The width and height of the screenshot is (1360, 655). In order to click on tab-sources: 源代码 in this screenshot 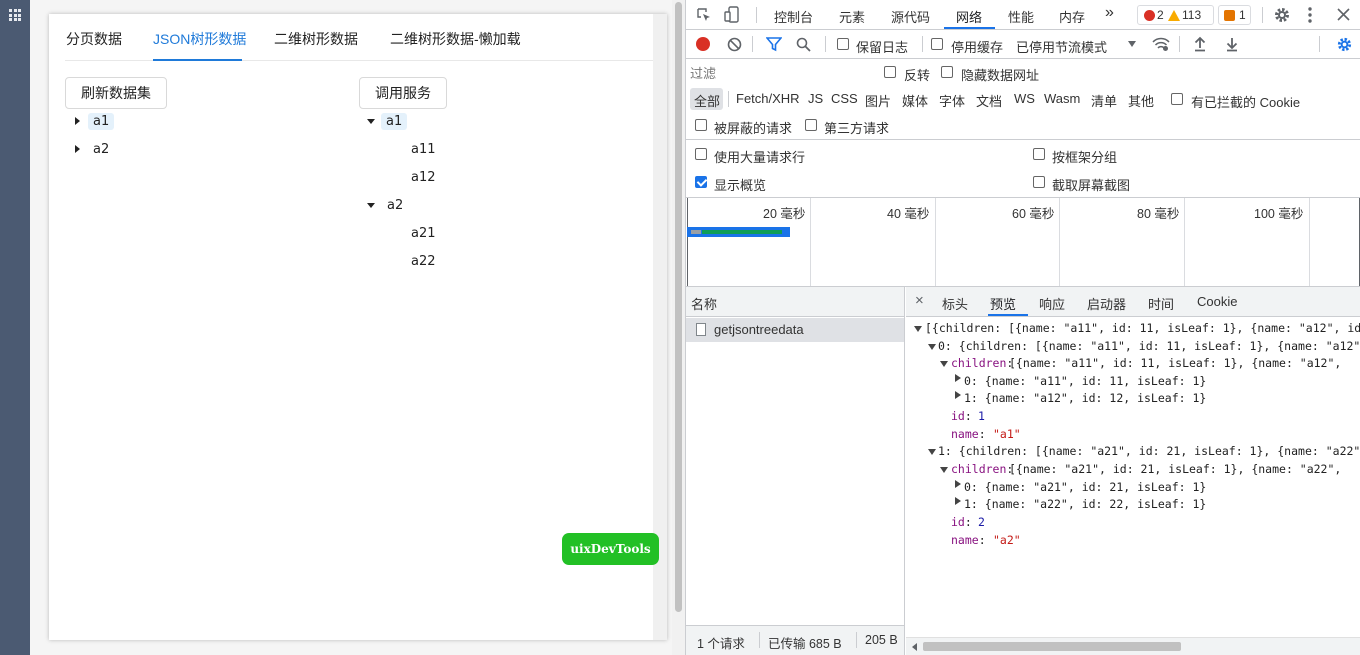, I will do `click(910, 16)`.